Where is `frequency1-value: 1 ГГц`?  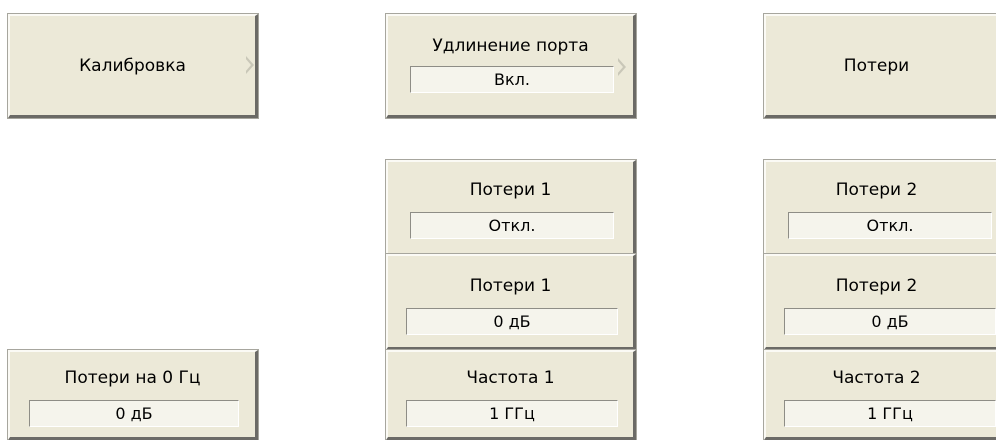 frequency1-value: 1 ГГц is located at coordinates (512, 413).